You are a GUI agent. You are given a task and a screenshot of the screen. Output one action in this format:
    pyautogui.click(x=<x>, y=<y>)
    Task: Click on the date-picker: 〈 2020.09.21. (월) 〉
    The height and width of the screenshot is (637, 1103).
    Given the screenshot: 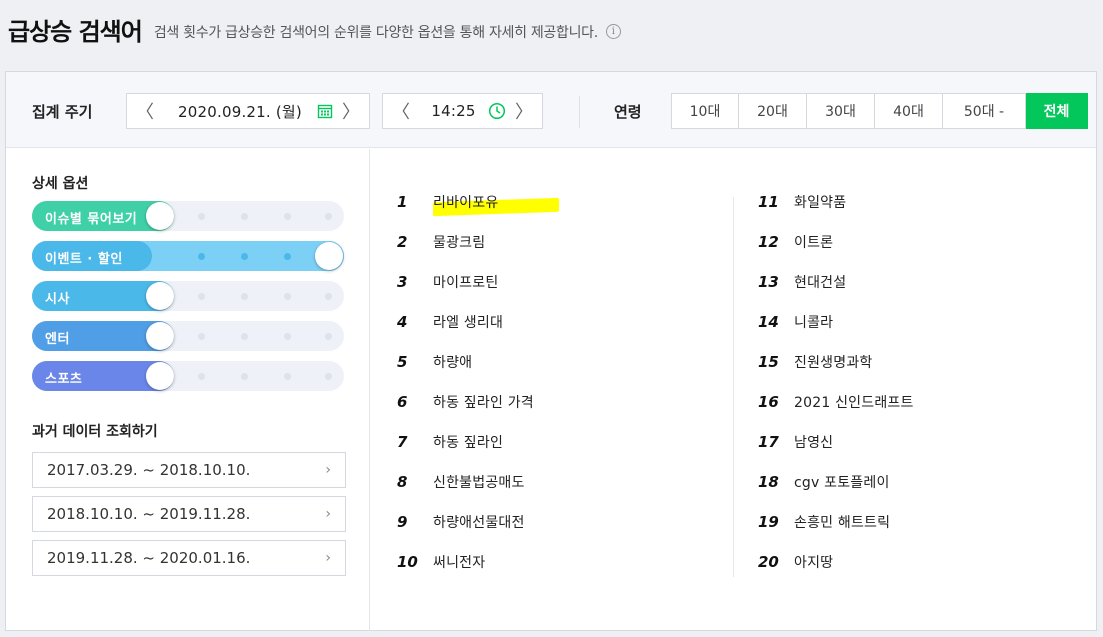 What is the action you would take?
    pyautogui.click(x=248, y=111)
    